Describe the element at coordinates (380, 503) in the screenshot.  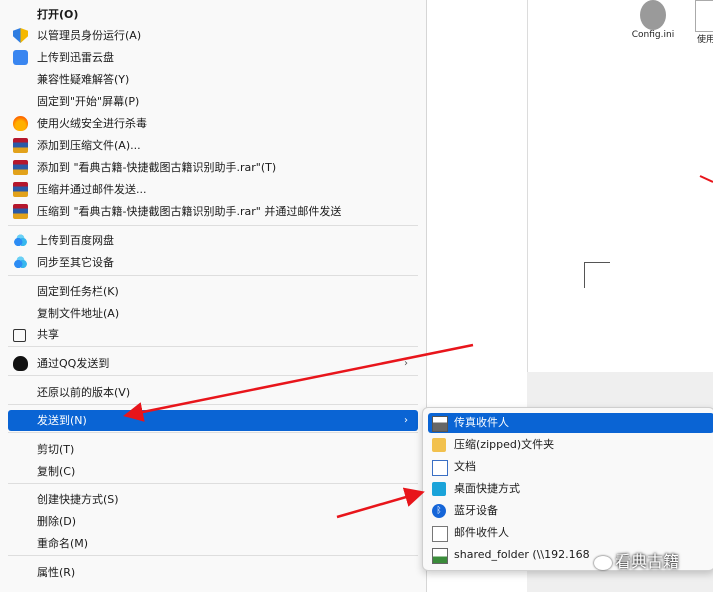
I see `arrow-to-desktop` at that location.